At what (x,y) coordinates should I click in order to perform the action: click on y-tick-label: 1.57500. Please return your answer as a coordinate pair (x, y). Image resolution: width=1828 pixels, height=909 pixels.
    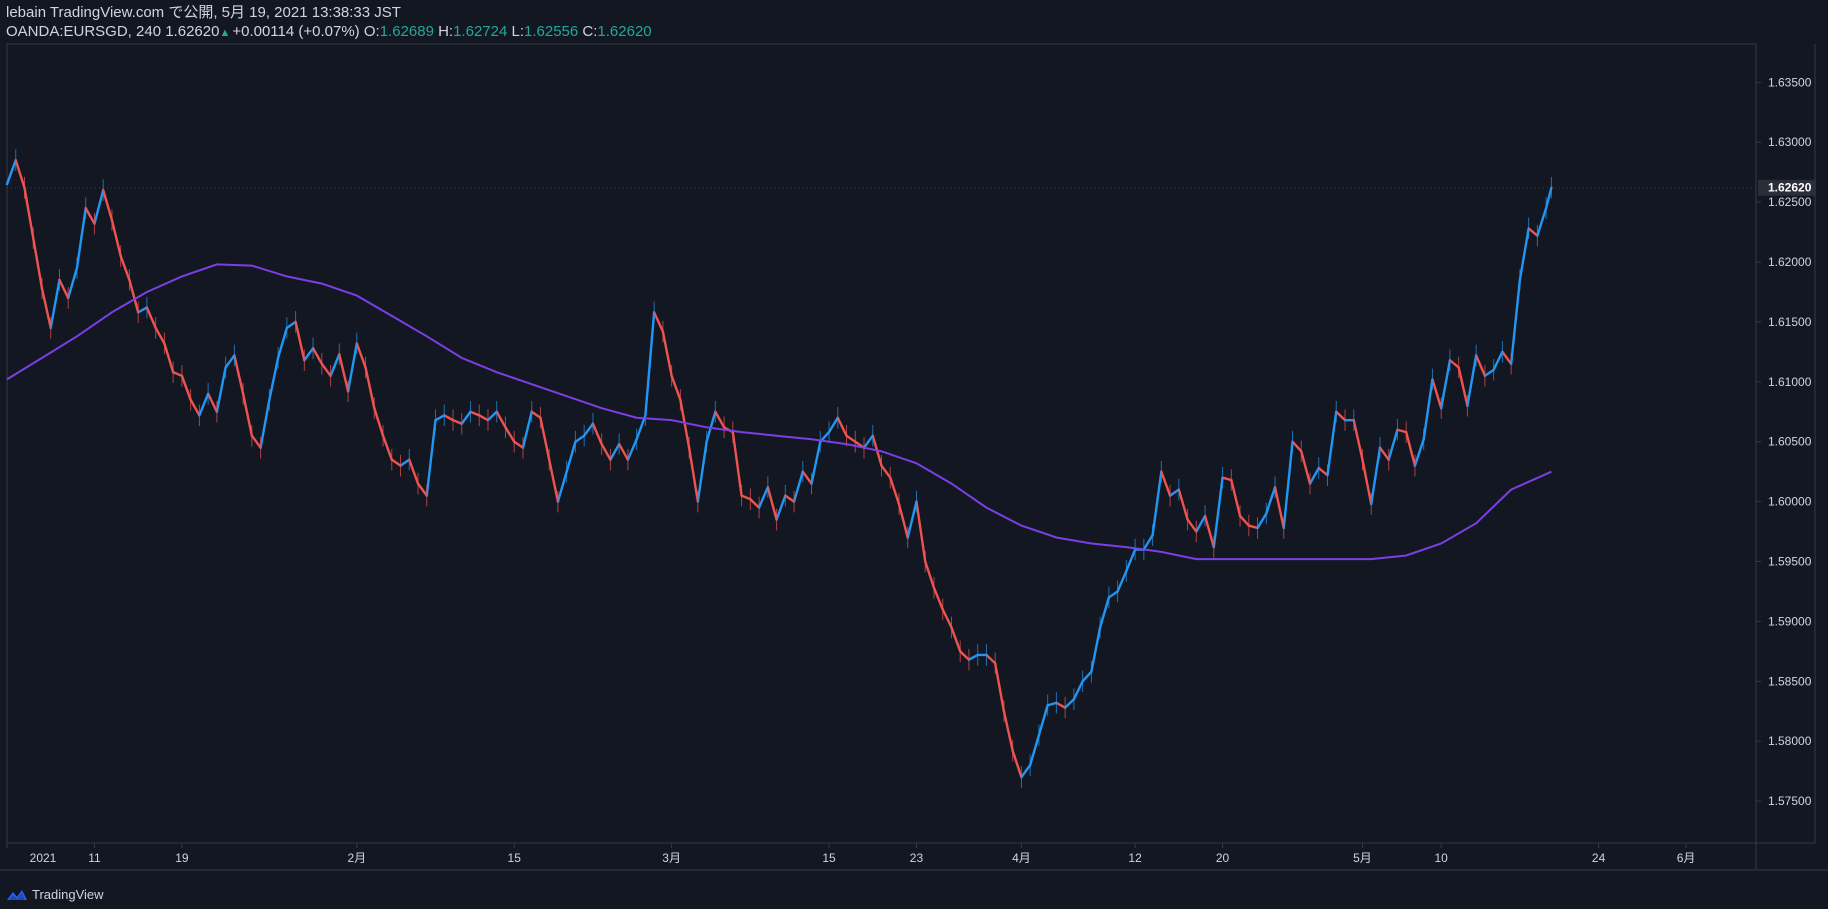
    Looking at the image, I should click on (1790, 801).